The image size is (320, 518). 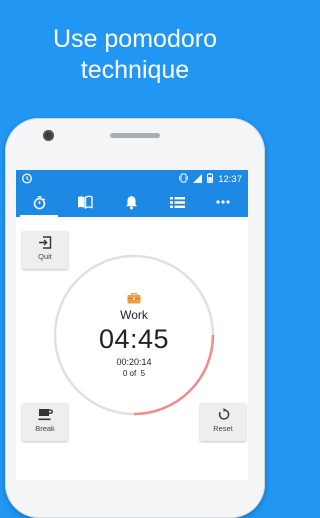 What do you see at coordinates (45, 415) in the screenshot?
I see `coffee-cup-icon` at bounding box center [45, 415].